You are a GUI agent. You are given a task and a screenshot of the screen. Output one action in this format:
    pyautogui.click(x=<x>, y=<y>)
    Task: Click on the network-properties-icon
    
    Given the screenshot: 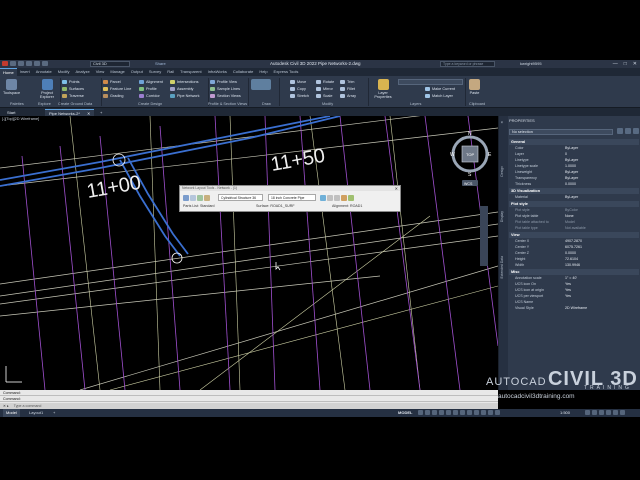 What is the action you would take?
    pyautogui.click(x=186, y=197)
    